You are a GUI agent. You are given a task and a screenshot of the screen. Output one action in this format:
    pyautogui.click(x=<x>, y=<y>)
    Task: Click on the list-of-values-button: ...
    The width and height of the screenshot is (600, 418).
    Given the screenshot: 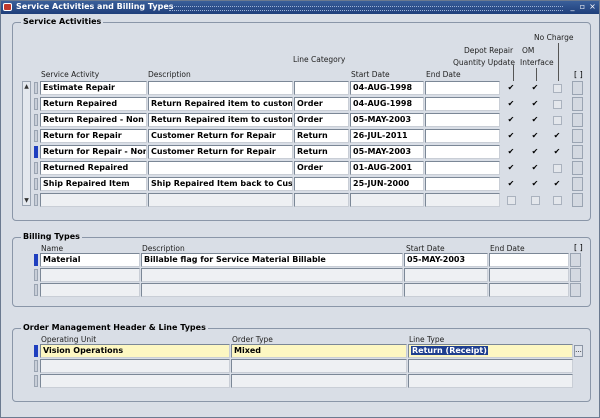 What is the action you would take?
    pyautogui.click(x=578, y=351)
    